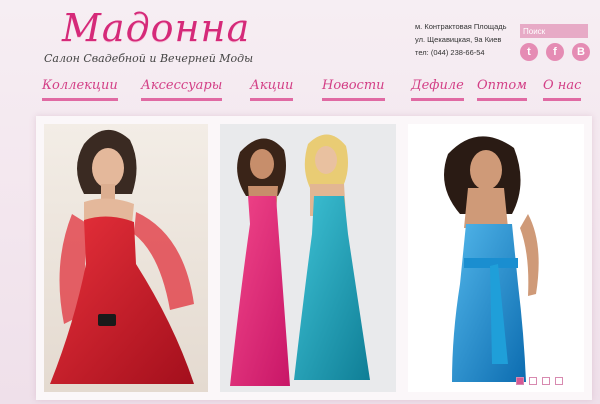 Image resolution: width=600 pixels, height=404 pixels. Describe the element at coordinates (437, 89) in the screenshot. I see `nav-item-fashion-show: Дефиле` at that location.